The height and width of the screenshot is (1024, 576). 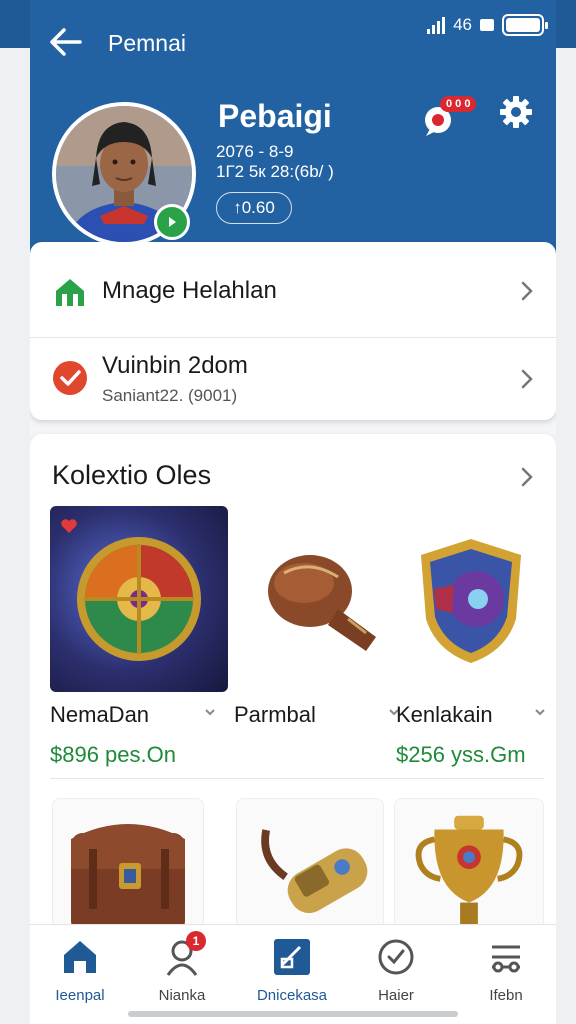 What do you see at coordinates (471, 599) in the screenshot?
I see `purple-shield-image` at bounding box center [471, 599].